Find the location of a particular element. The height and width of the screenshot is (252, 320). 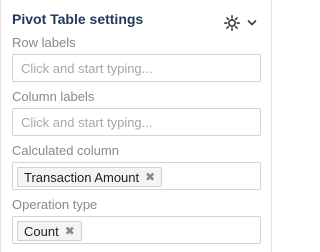

panel-header: Pivot Table settings is located at coordinates (136, 22).